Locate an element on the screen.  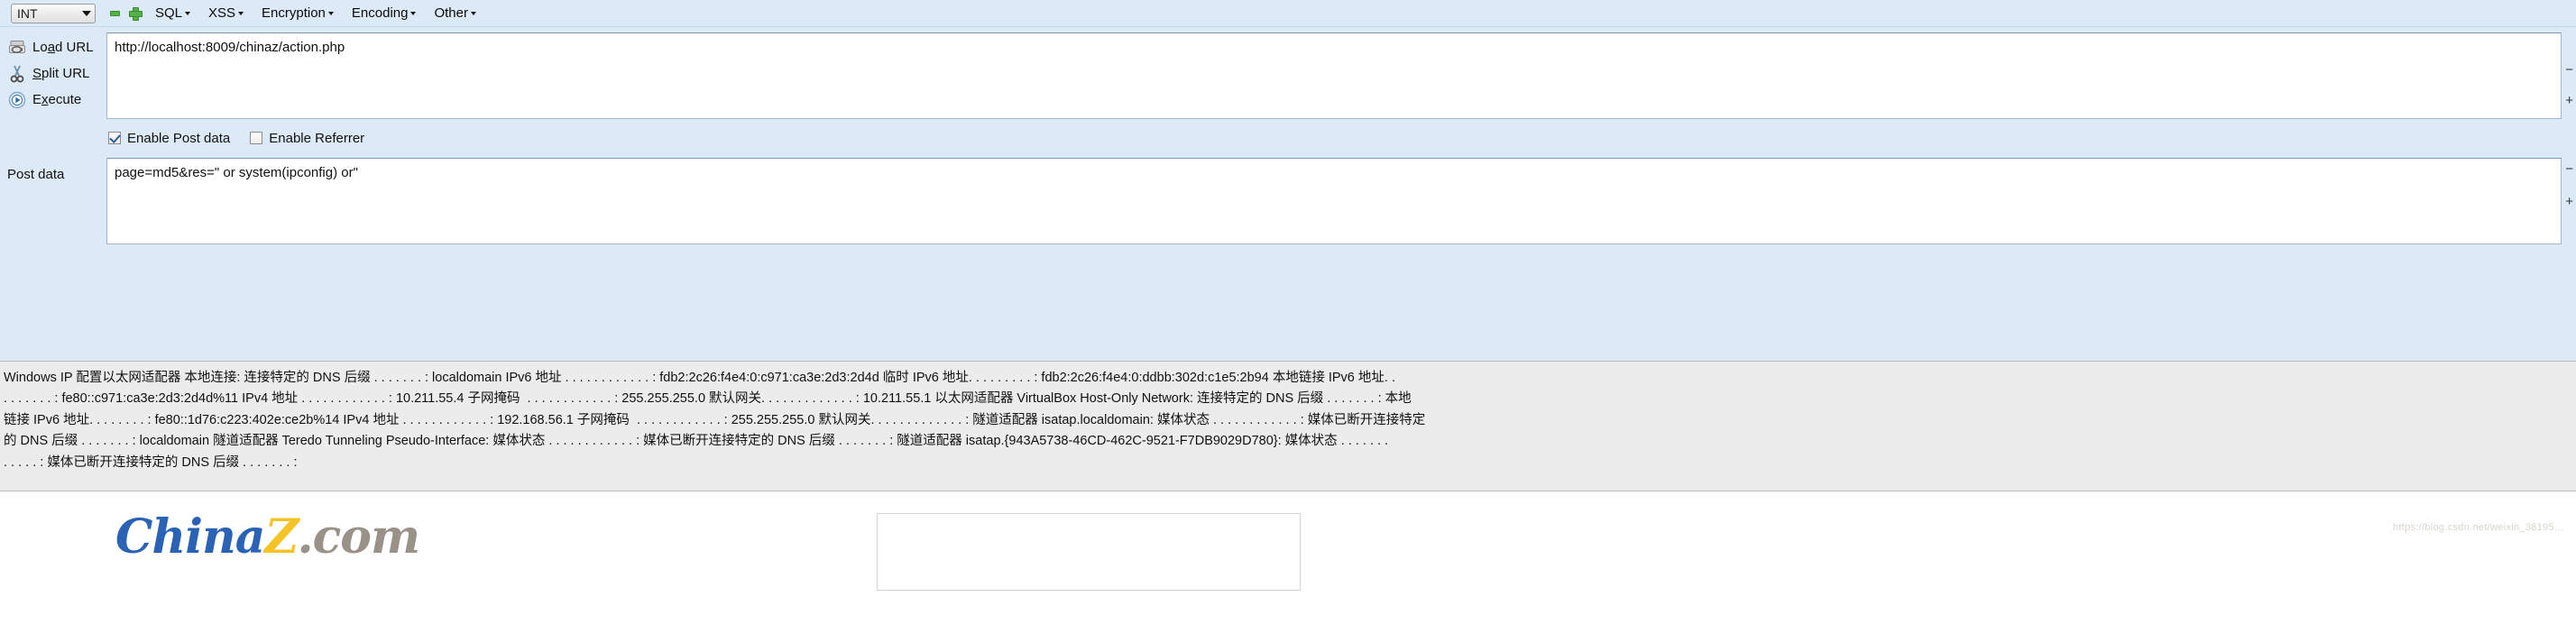
type-select: INT is located at coordinates (54, 13).